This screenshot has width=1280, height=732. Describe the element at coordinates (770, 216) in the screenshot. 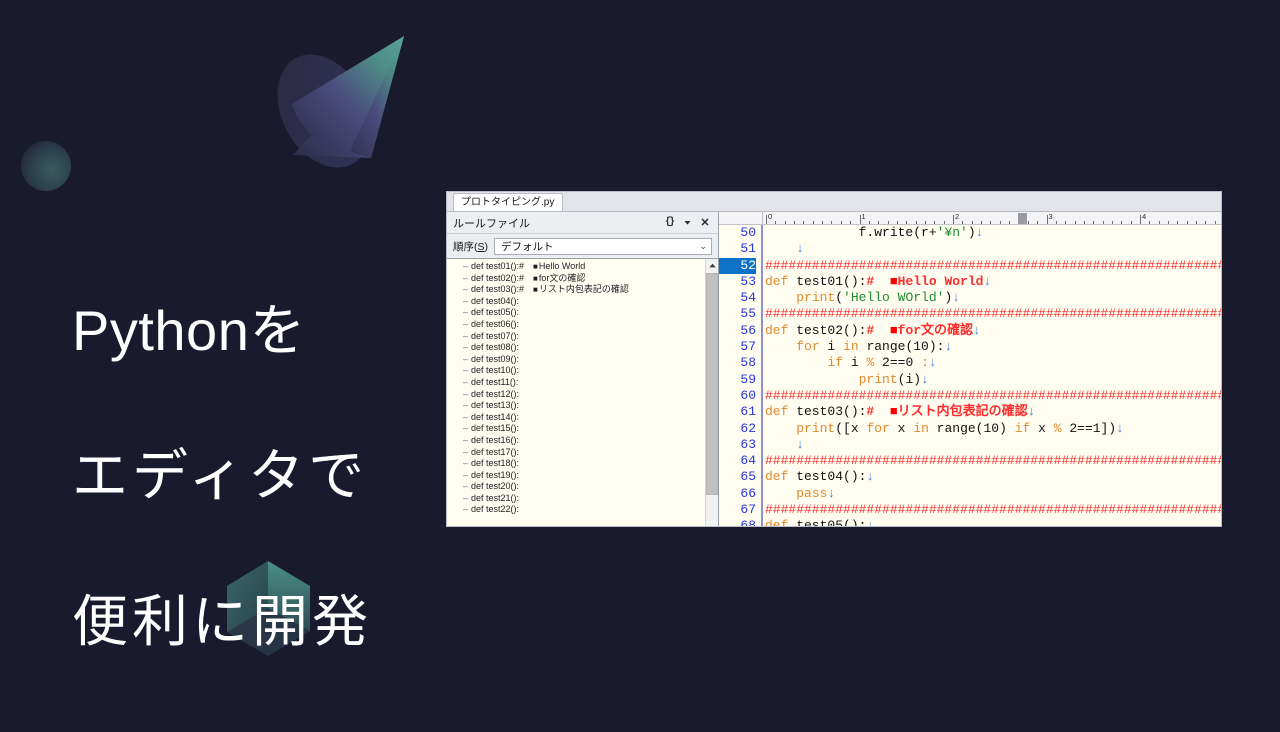

I see `ruler-label: 0` at that location.